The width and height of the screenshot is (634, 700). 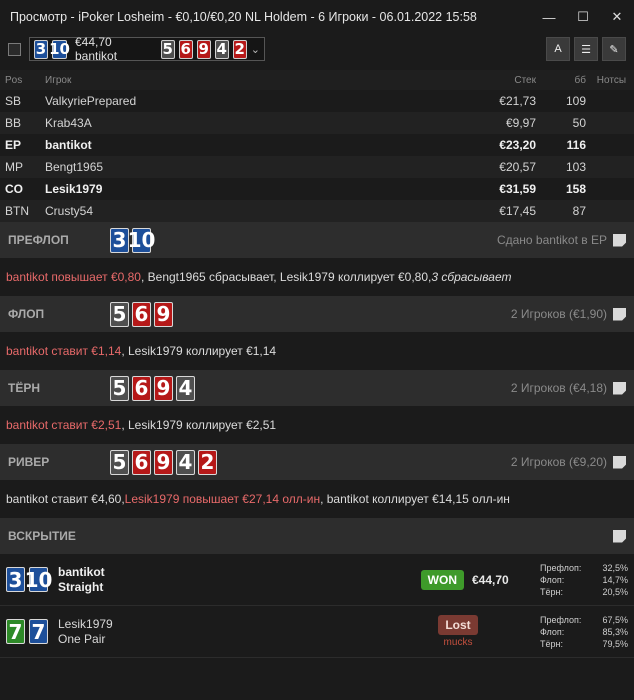 What do you see at coordinates (64, 351) in the screenshot?
I see `action-bet: bantikot ставит €1,14` at bounding box center [64, 351].